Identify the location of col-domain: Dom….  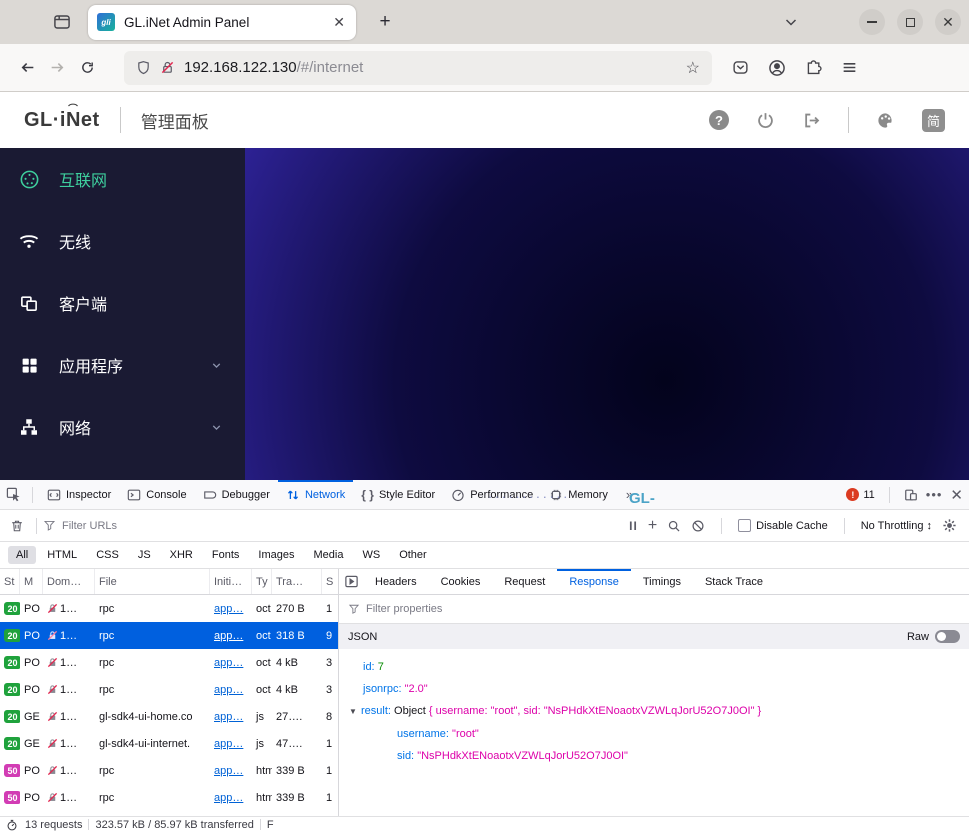
(69, 581).